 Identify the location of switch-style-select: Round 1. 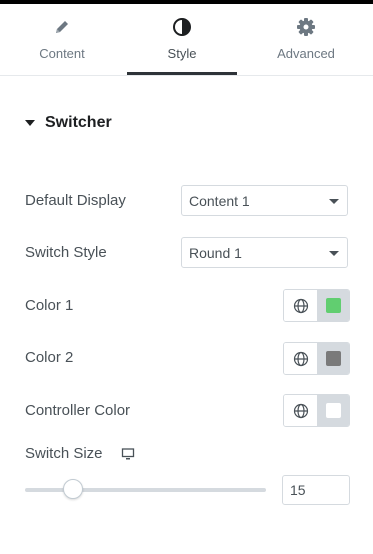
(264, 252).